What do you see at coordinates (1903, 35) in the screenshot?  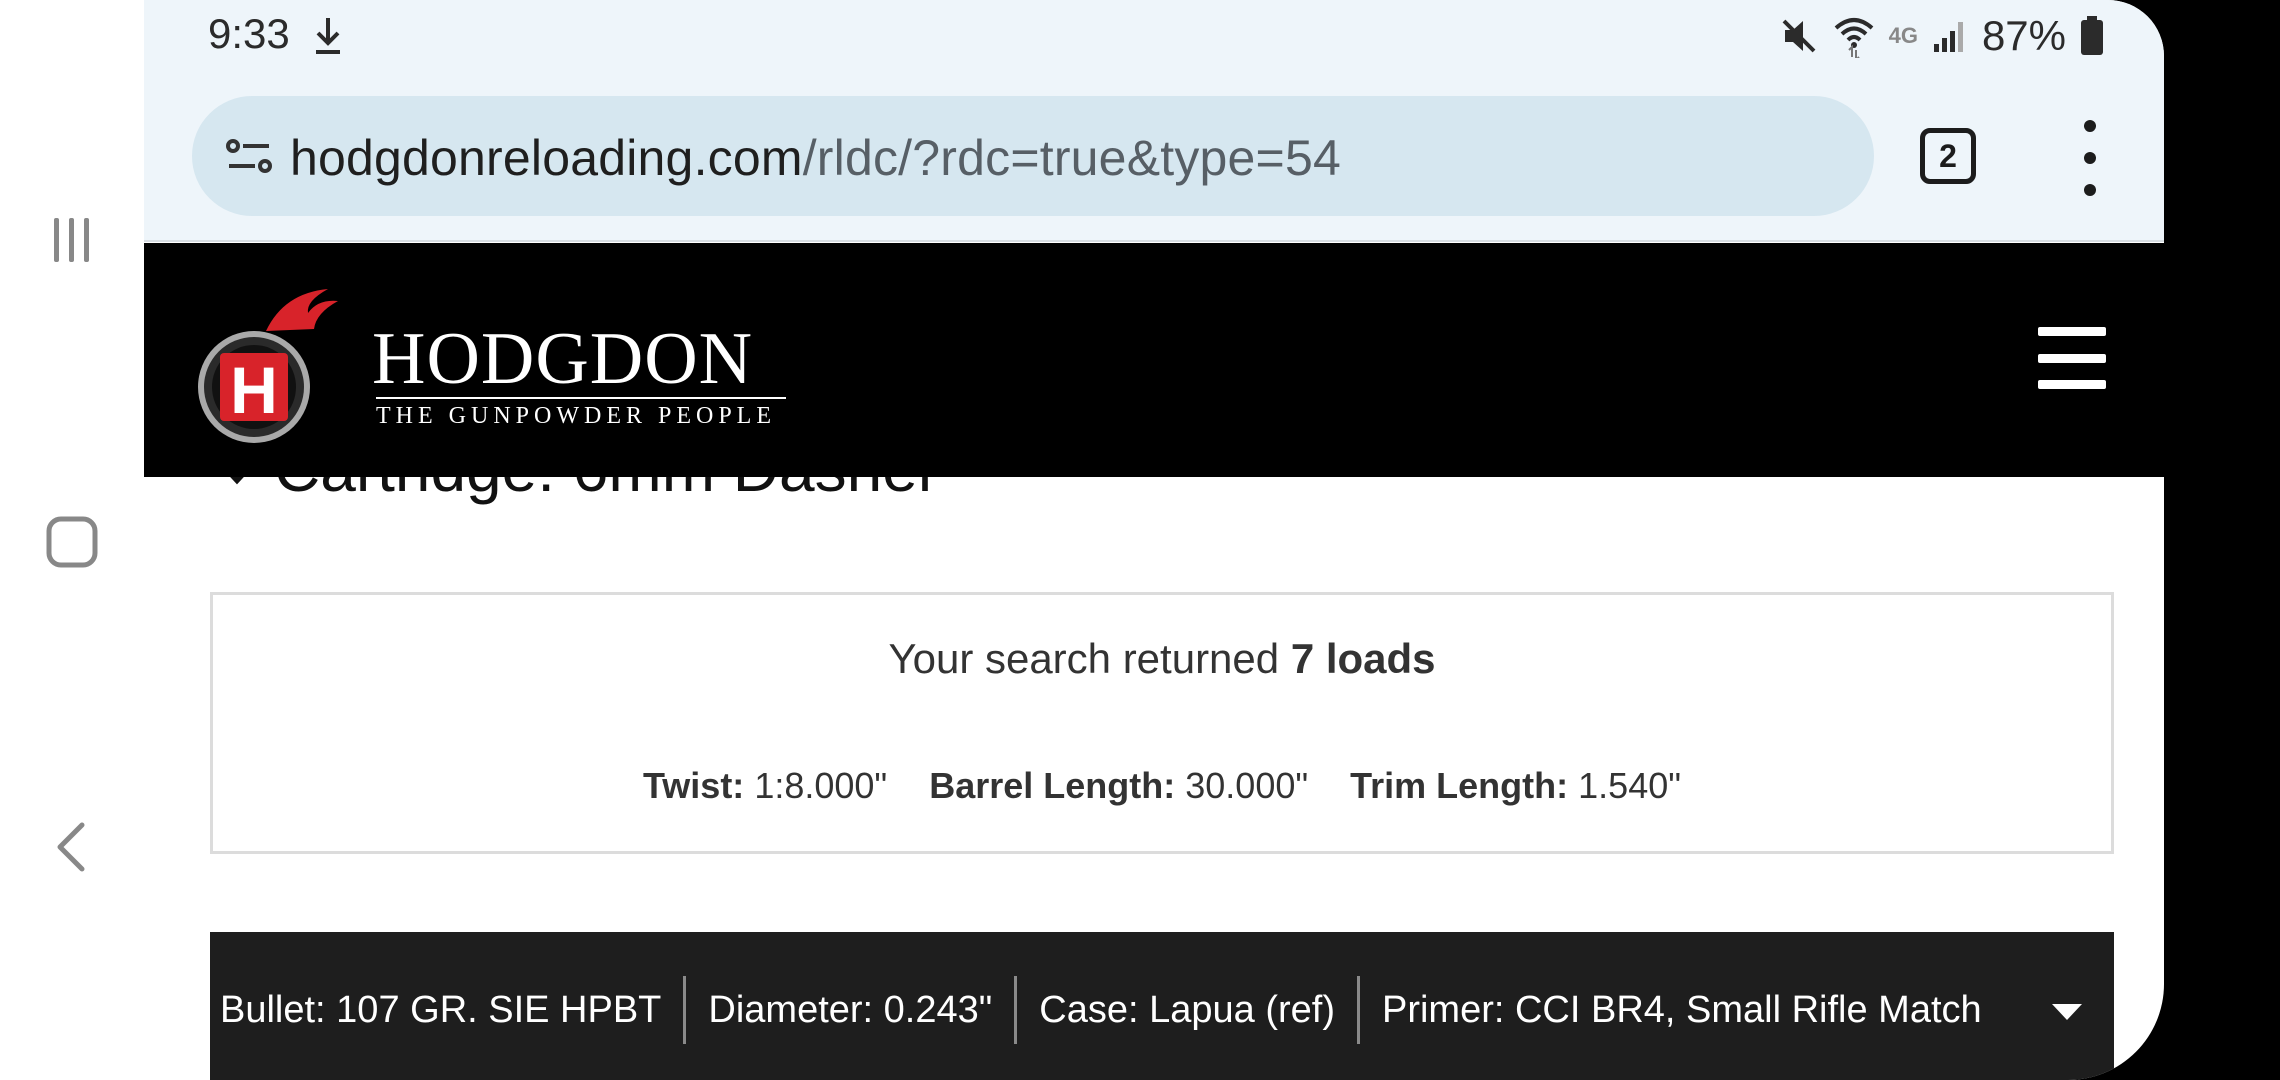 I see `network-type-label: 4G` at bounding box center [1903, 35].